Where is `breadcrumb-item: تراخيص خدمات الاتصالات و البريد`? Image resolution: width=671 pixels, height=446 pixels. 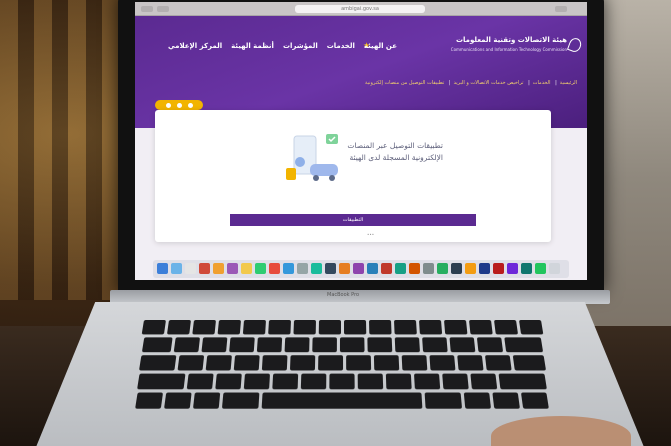
breadcrumb-item: تراخيص خدمات الاتصالات و البريد is located at coordinates (489, 83).